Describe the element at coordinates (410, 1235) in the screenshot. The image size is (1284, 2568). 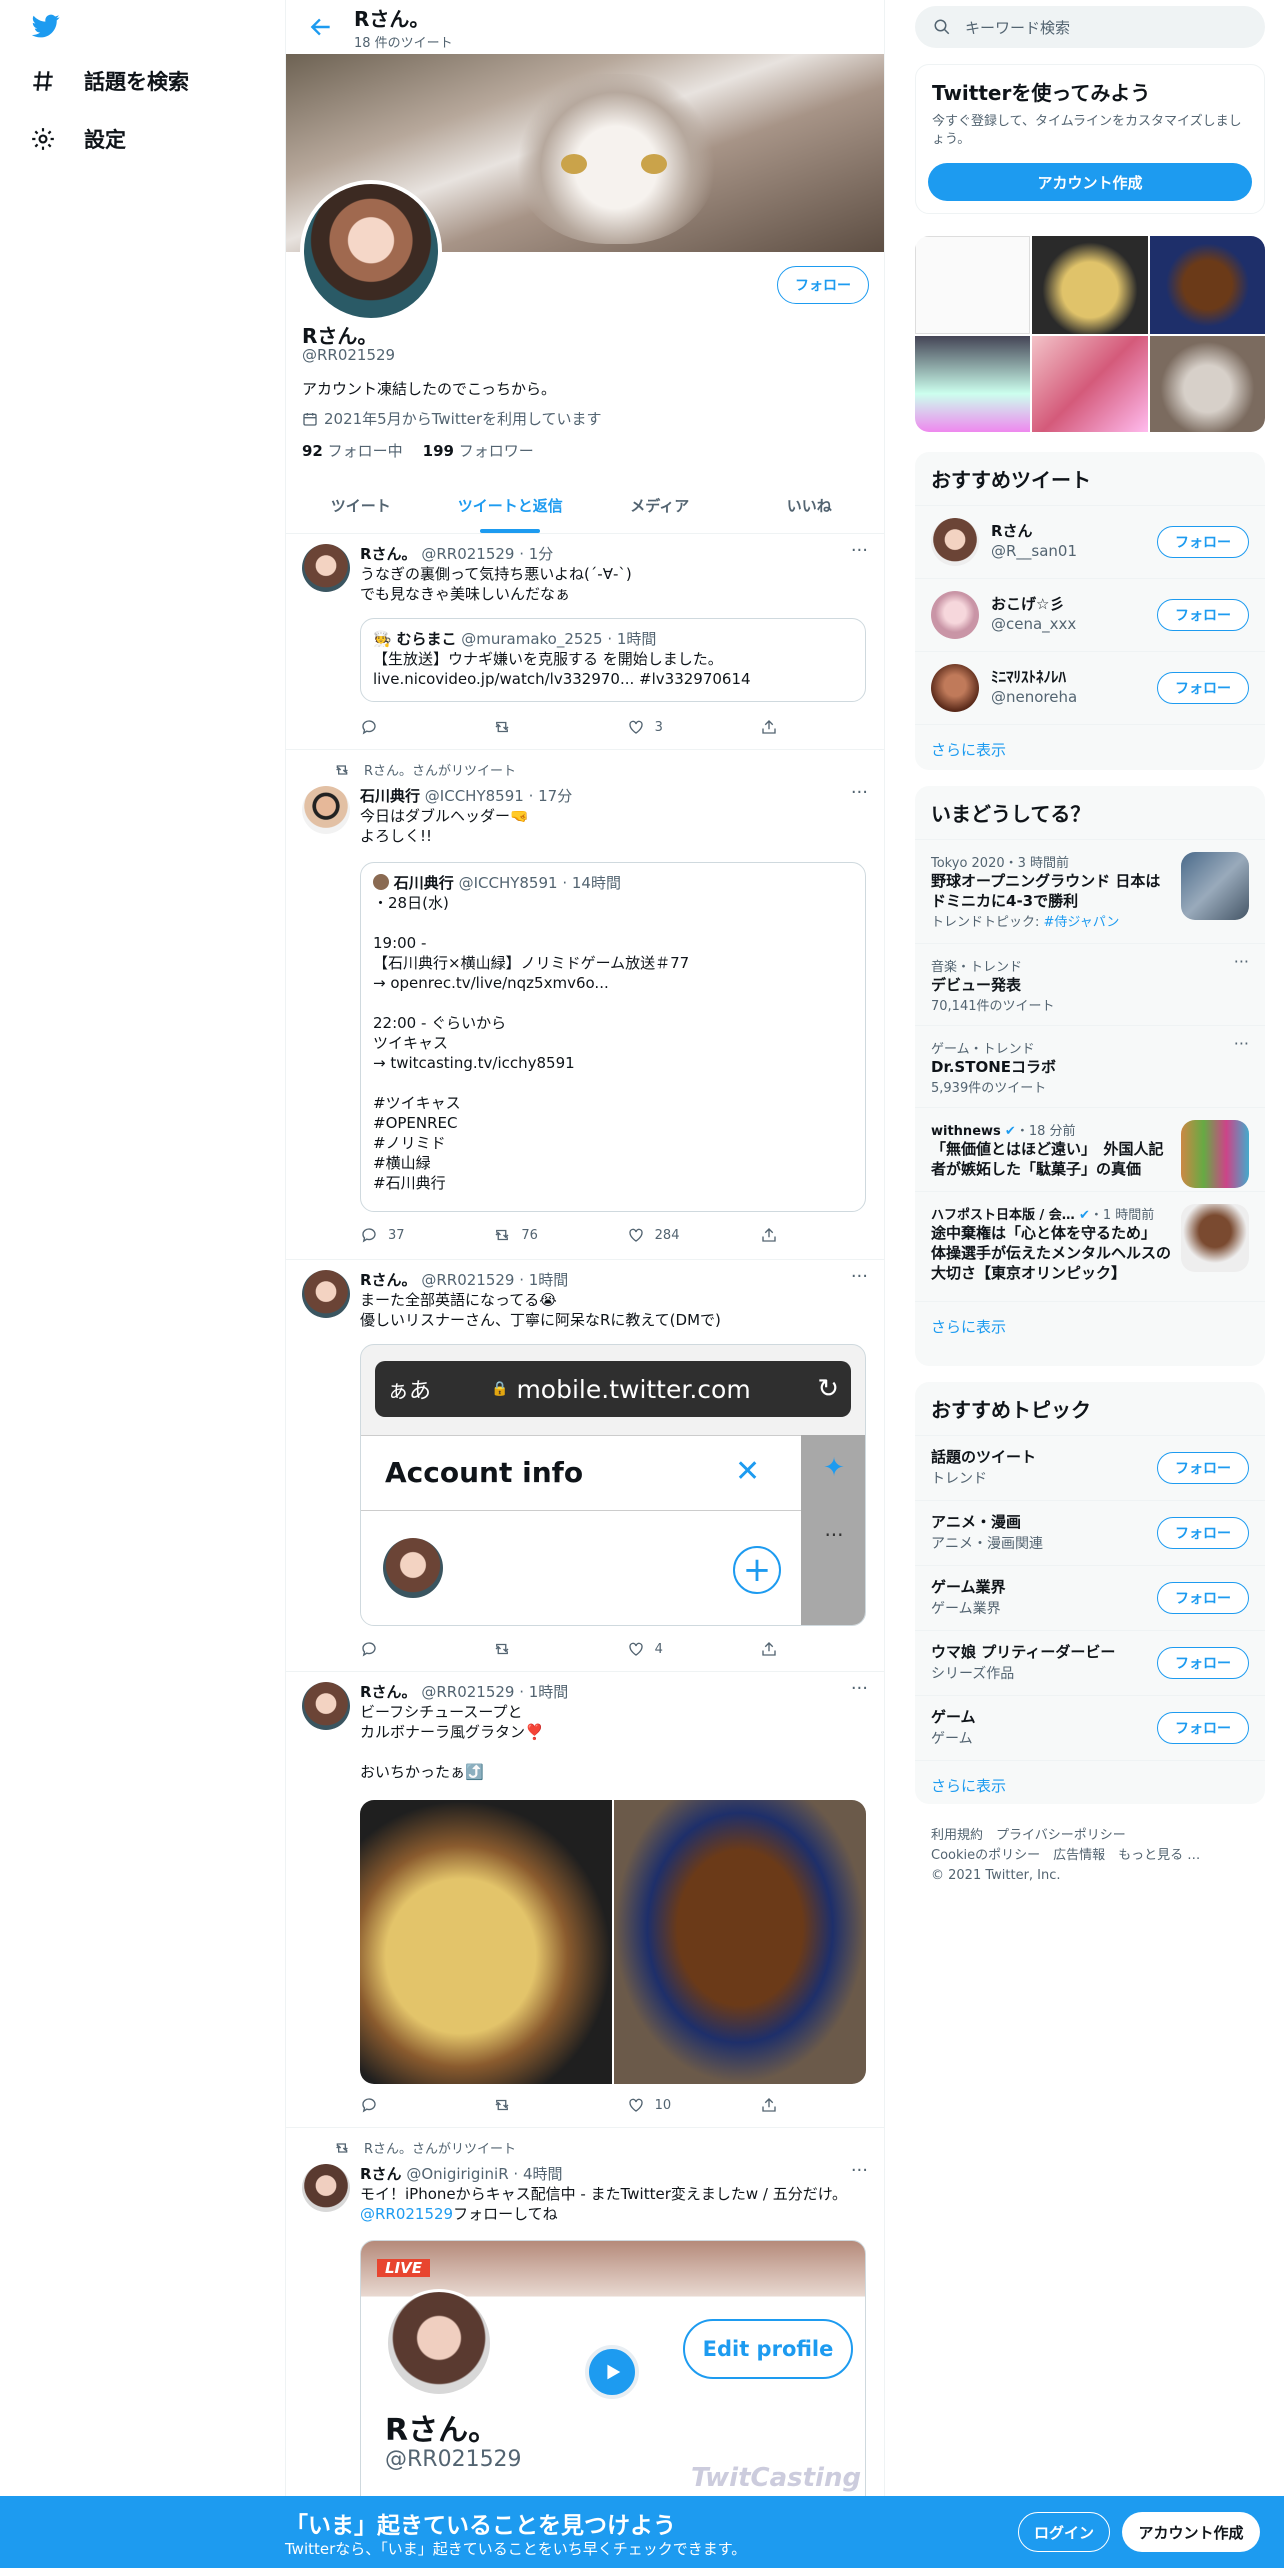
I see `reply-button: 37` at that location.